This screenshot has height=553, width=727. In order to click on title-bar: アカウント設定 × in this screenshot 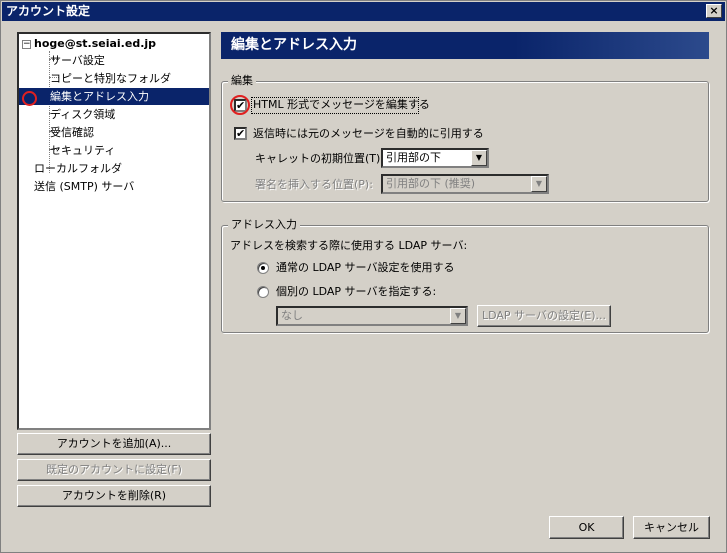, I will do `click(363, 11)`.